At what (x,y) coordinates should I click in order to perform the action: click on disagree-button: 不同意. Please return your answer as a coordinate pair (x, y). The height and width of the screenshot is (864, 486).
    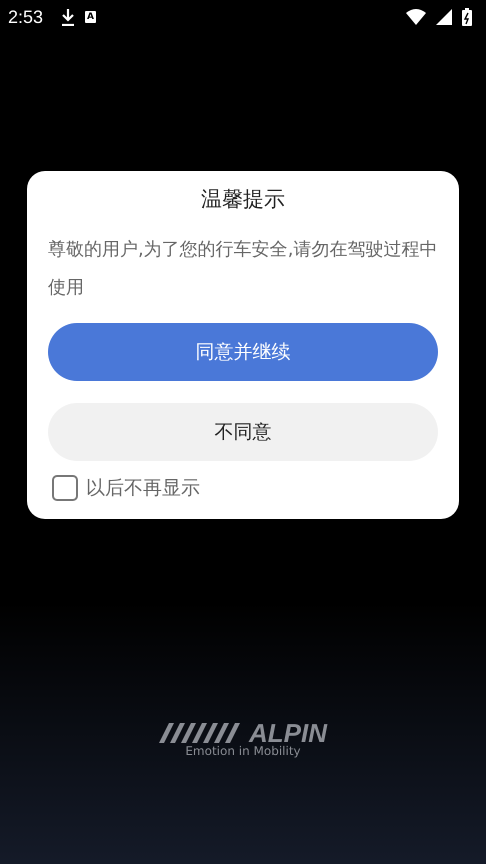
    Looking at the image, I should click on (243, 432).